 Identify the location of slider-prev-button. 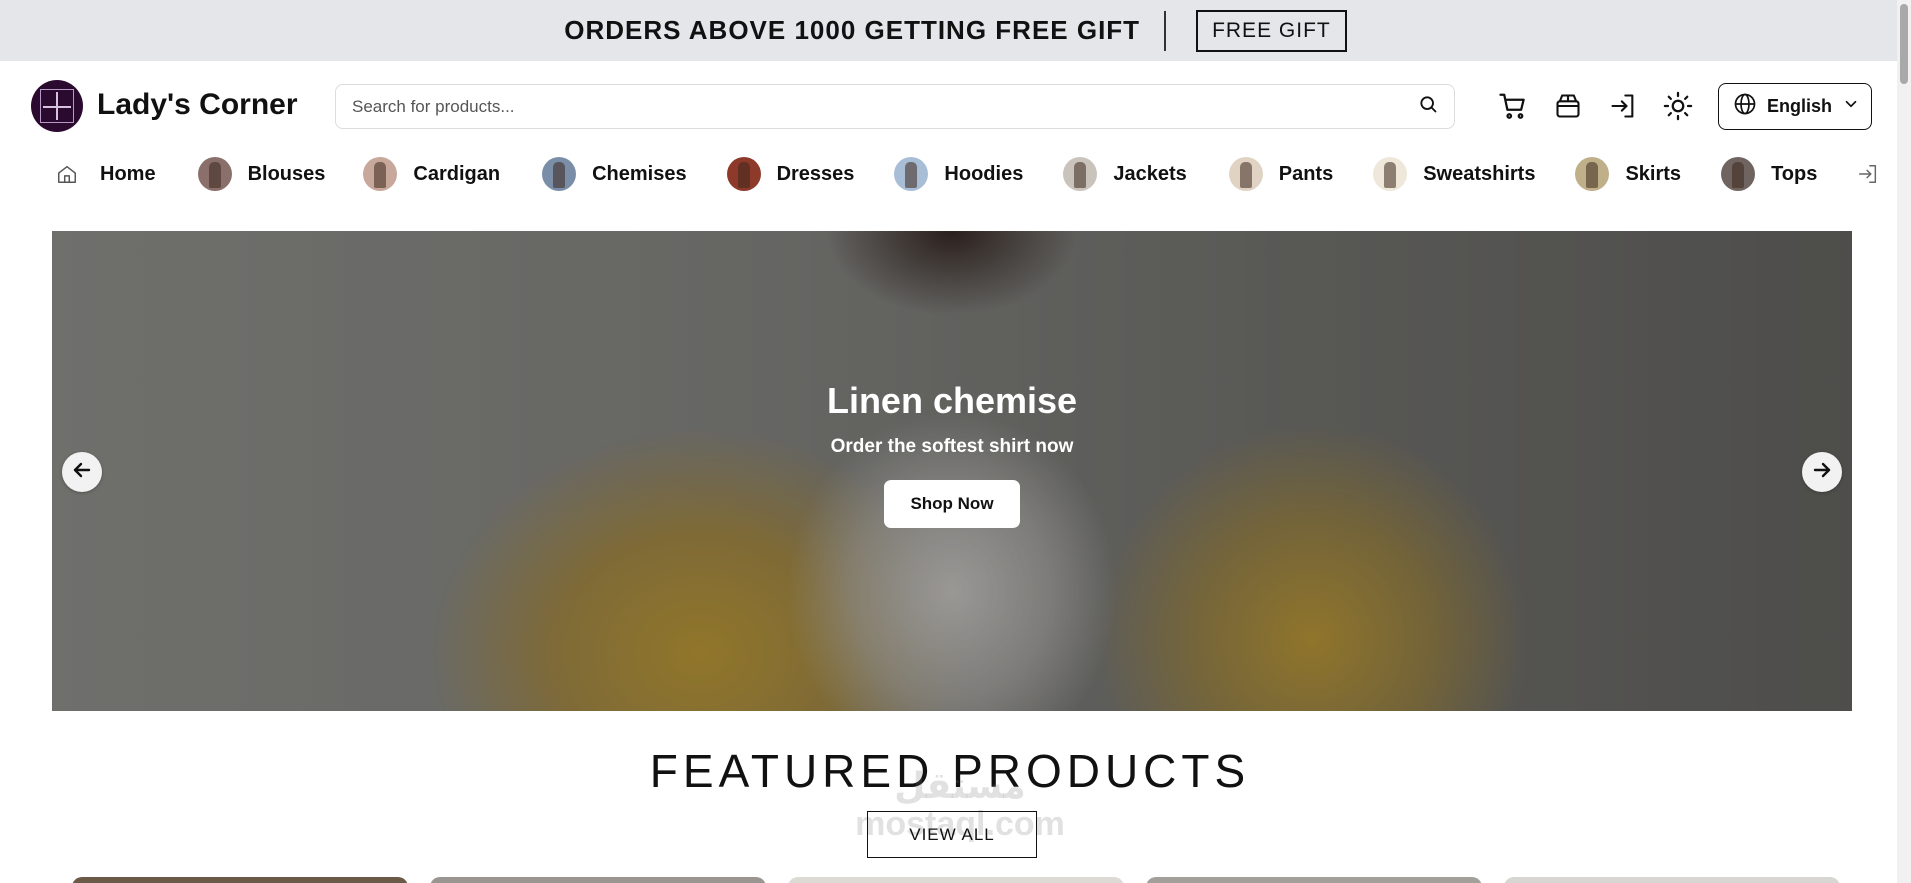
(82, 472).